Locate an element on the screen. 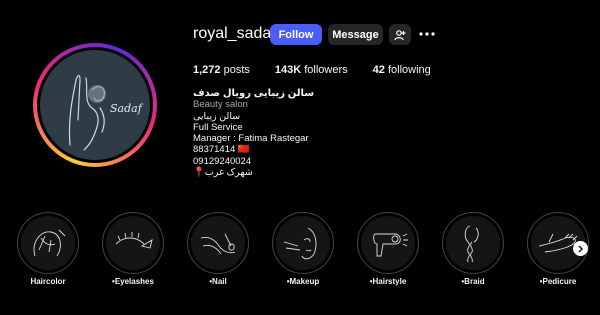 The image size is (600, 315). following-stat: 42 following is located at coordinates (402, 70).